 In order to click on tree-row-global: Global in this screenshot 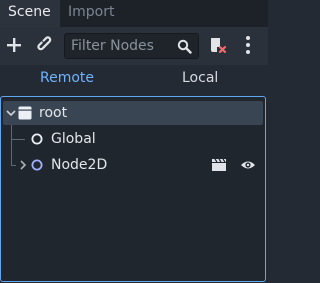, I will do `click(133, 139)`.